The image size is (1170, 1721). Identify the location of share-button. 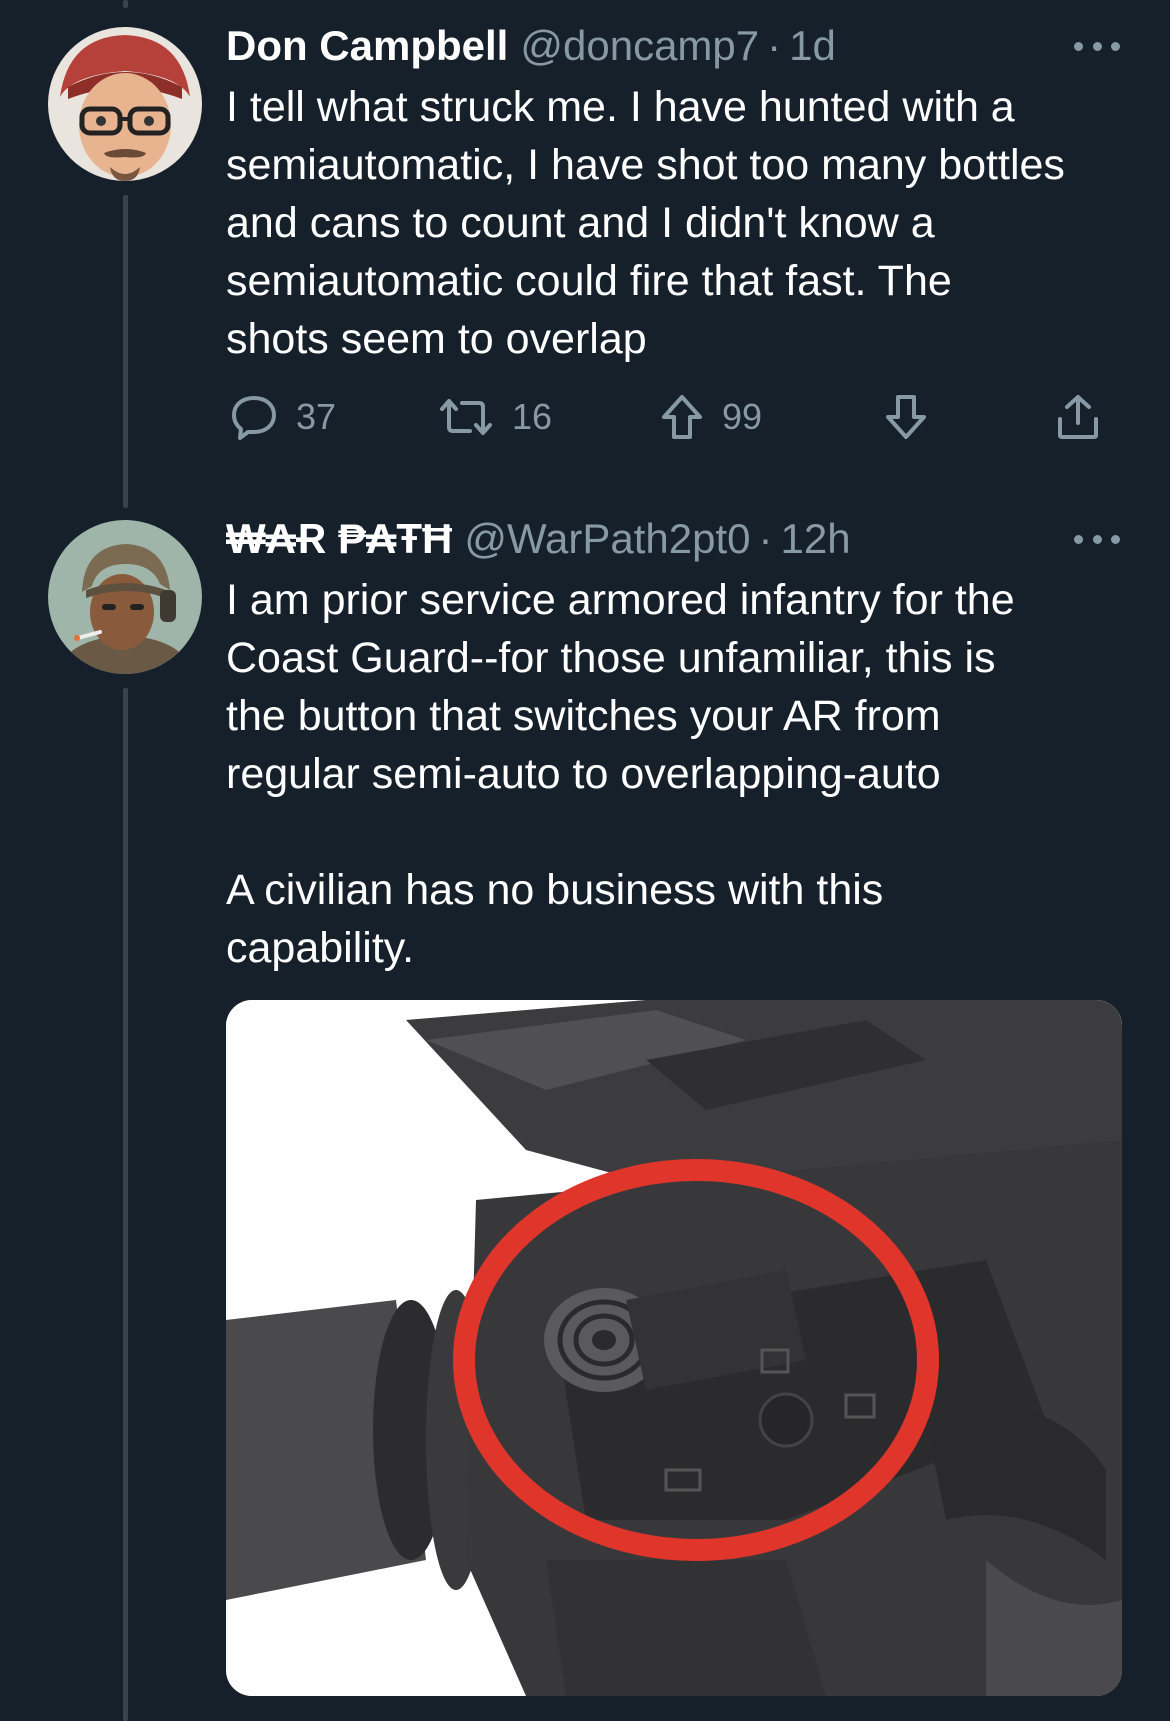
(1078, 417).